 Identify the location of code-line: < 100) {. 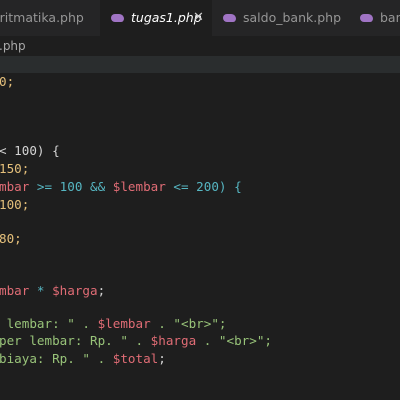
(30, 151).